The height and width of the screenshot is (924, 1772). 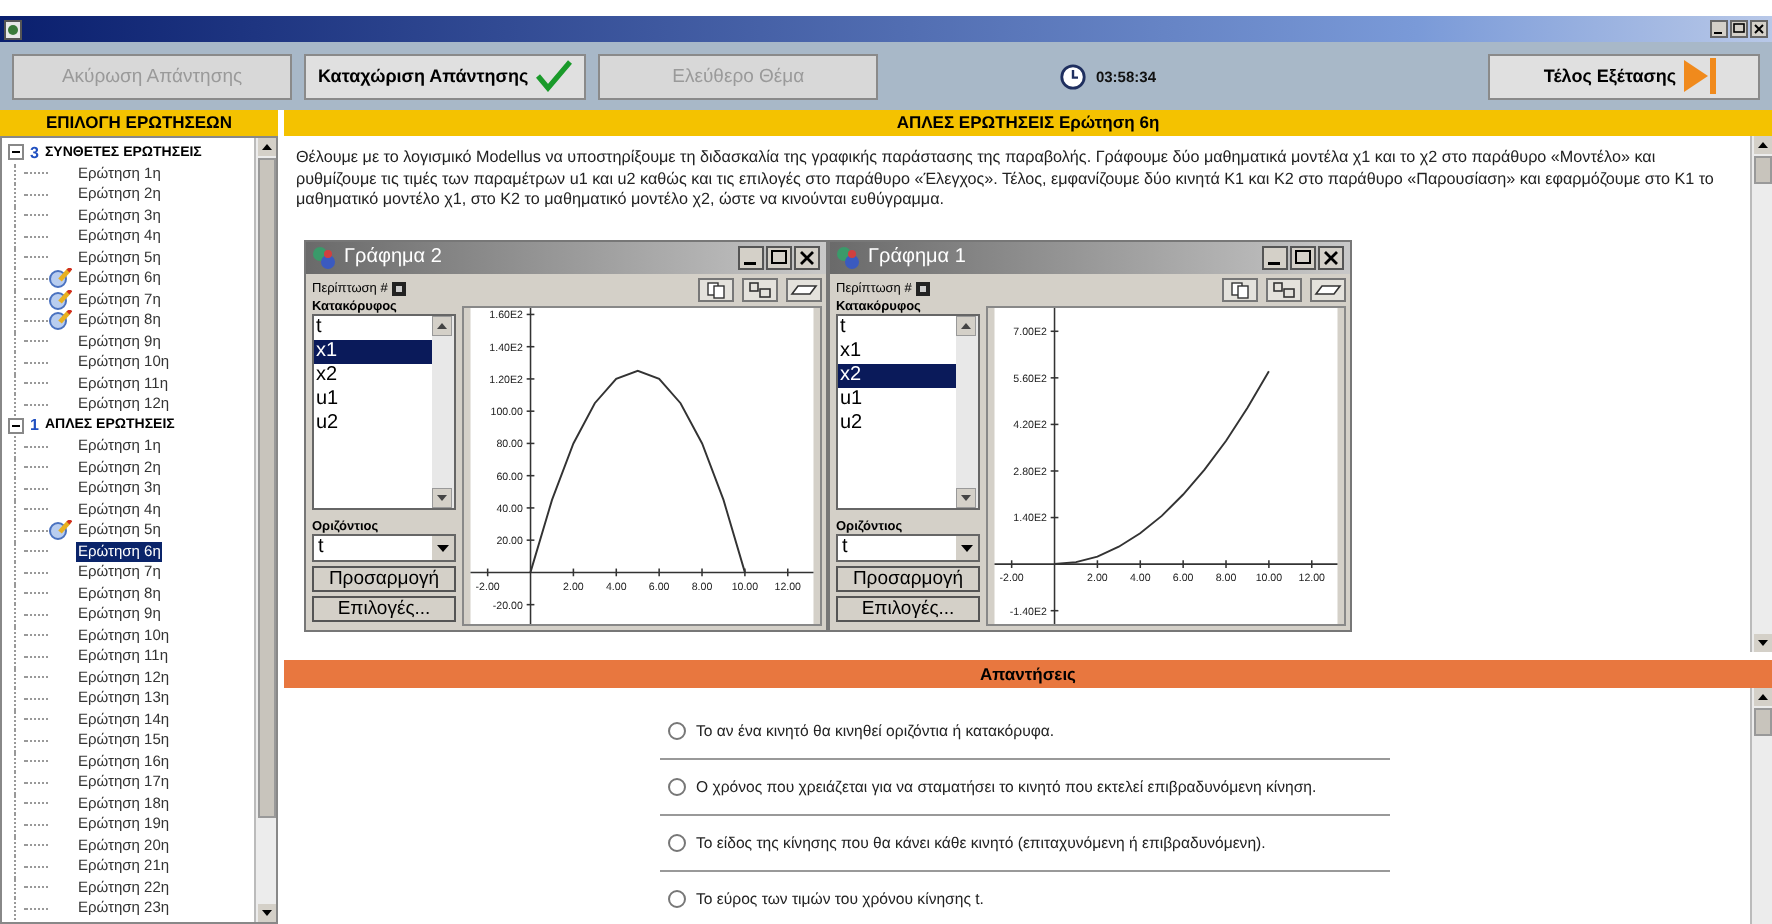 What do you see at coordinates (139, 123) in the screenshot?
I see `sidebar-header: ΕΠΙΛΟΓΗ ΕΡΩΤΗΣΕΩΝ` at bounding box center [139, 123].